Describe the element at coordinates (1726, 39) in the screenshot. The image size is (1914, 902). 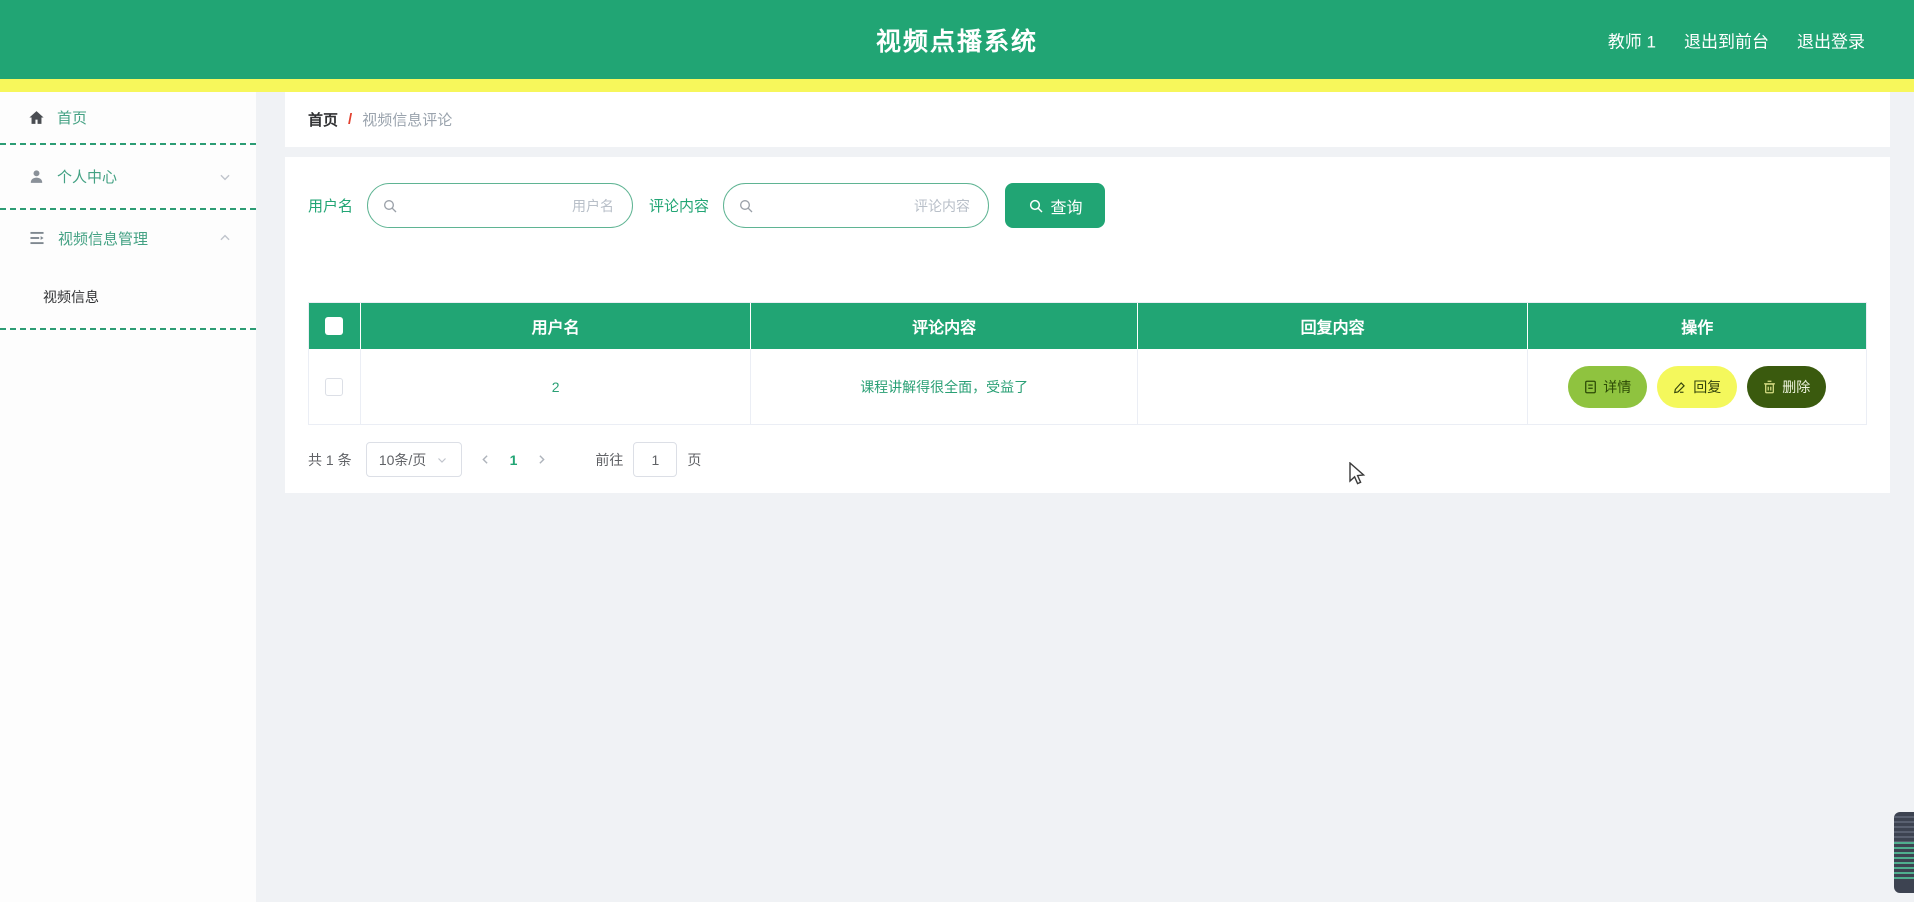
I see `exit-to-front-link: 退出到前台` at that location.